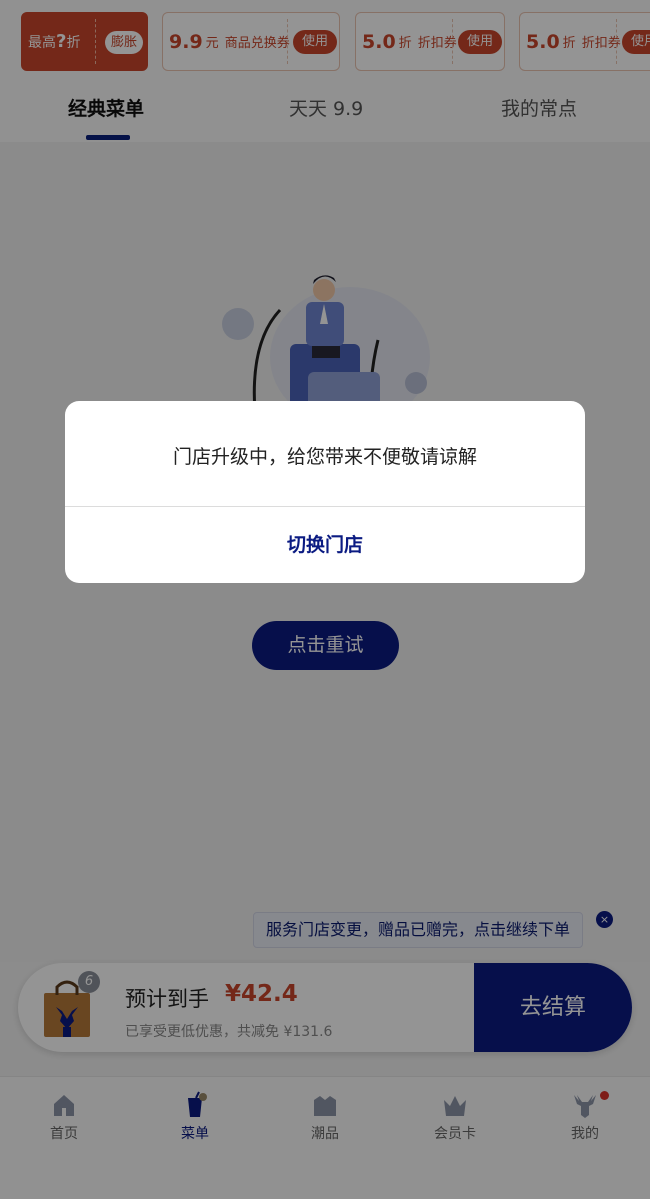  What do you see at coordinates (324, 457) in the screenshot?
I see `dialog-message: 门店升级中，给您带来不便敬请谅解` at bounding box center [324, 457].